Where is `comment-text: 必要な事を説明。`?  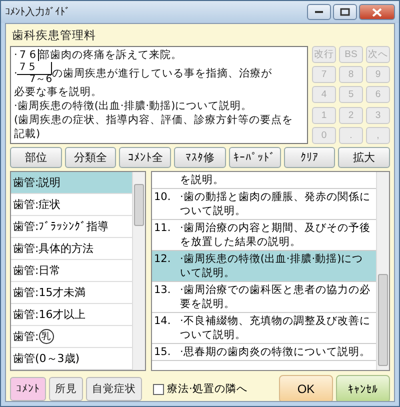
comment-text: 必要な事を説明。 is located at coordinates (58, 92).